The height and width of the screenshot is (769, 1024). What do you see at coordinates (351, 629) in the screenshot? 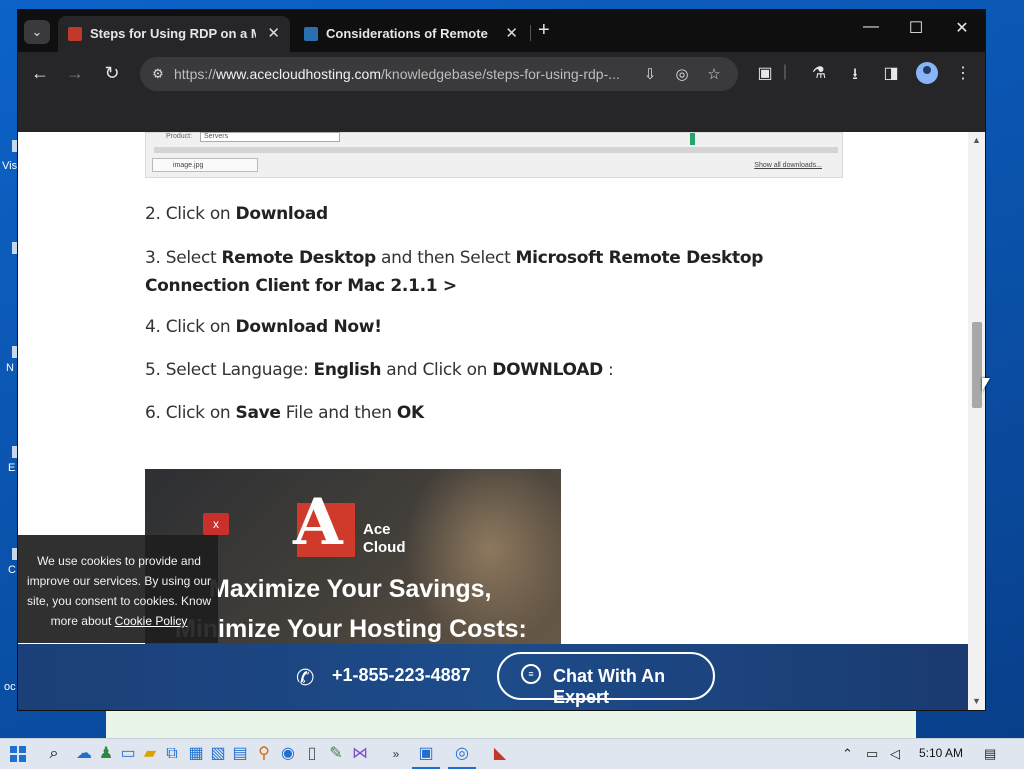
I see `banner-headline-2: Minimize Your Hosting Costs:` at bounding box center [351, 629].